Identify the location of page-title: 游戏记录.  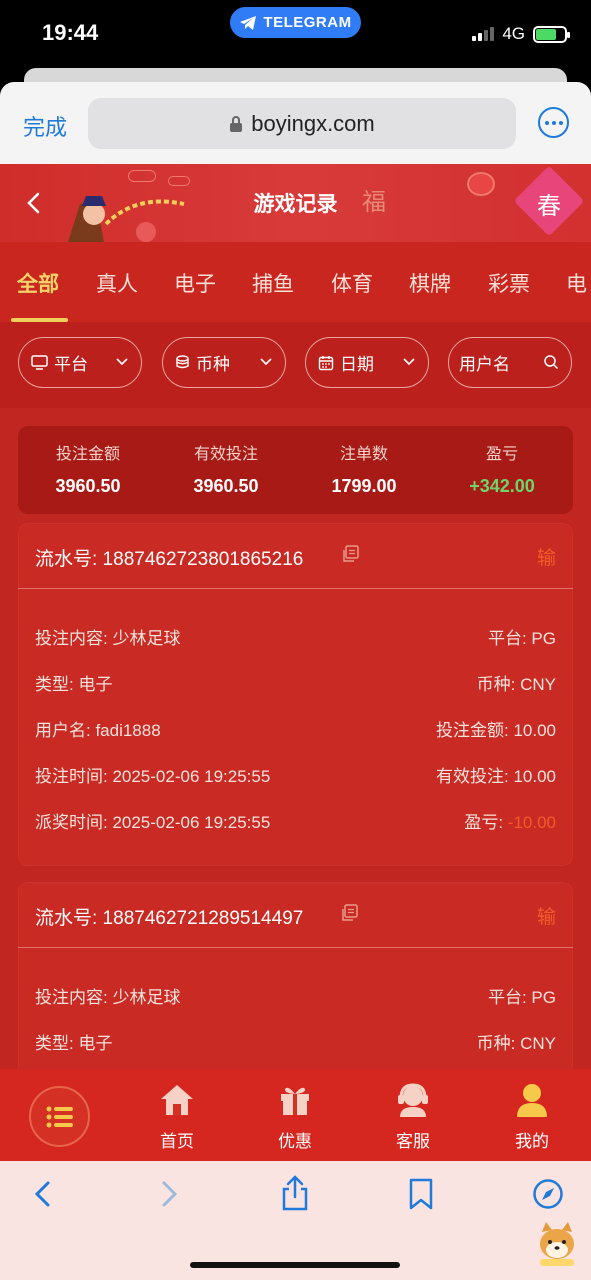
(295, 204).